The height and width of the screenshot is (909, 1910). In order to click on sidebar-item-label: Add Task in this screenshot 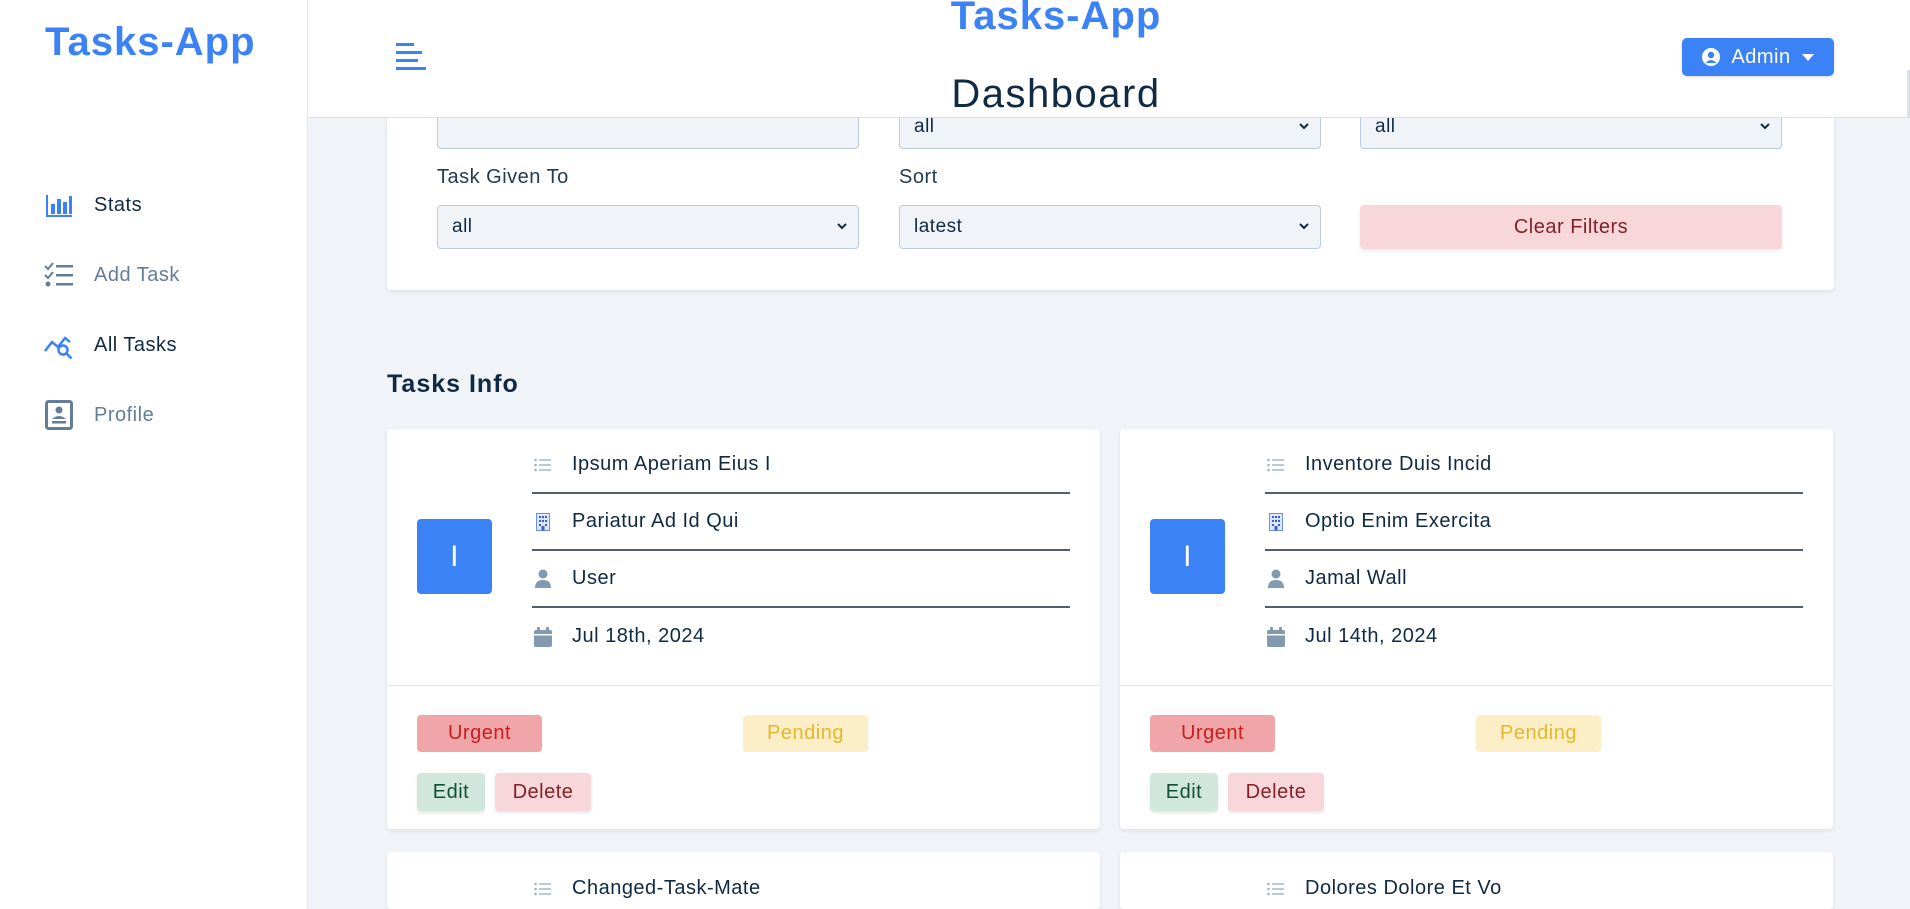, I will do `click(137, 274)`.